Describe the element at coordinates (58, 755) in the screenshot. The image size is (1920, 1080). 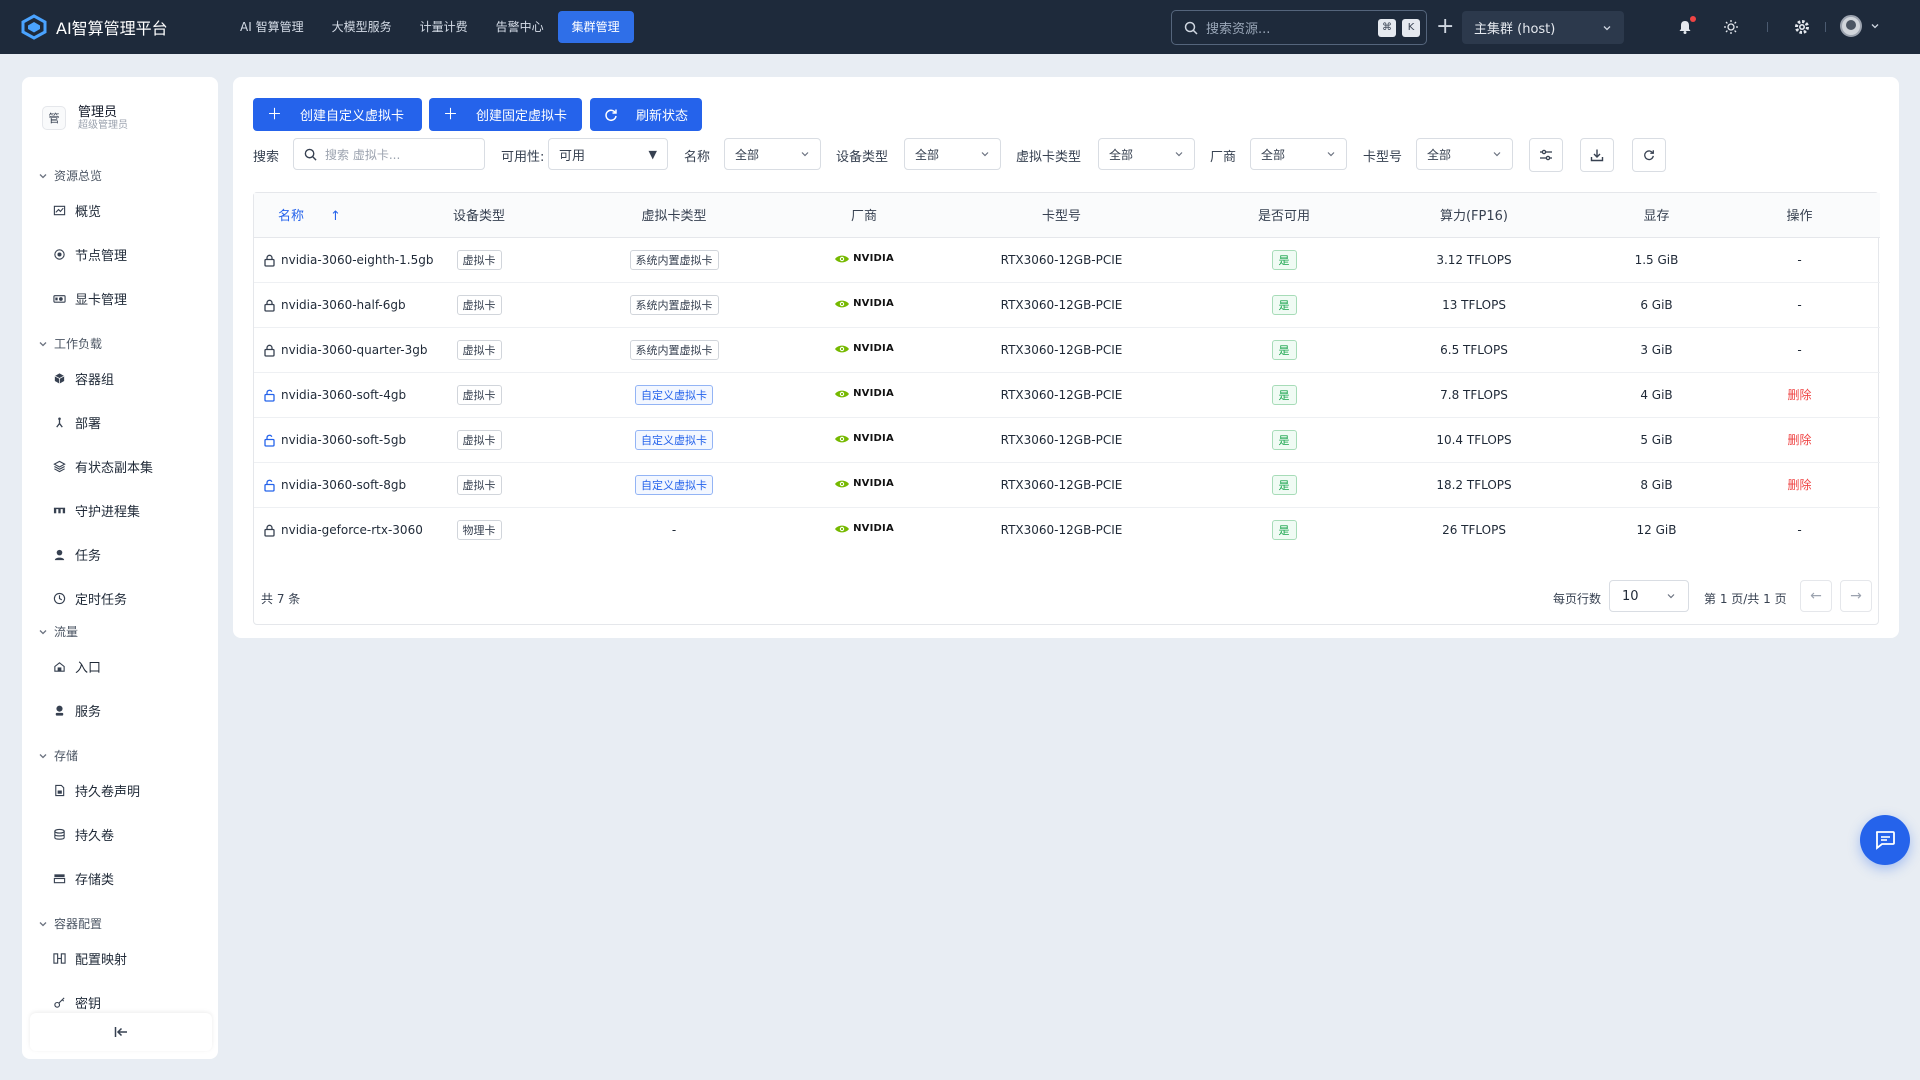
I see `sidebar-group-header: 存储` at that location.